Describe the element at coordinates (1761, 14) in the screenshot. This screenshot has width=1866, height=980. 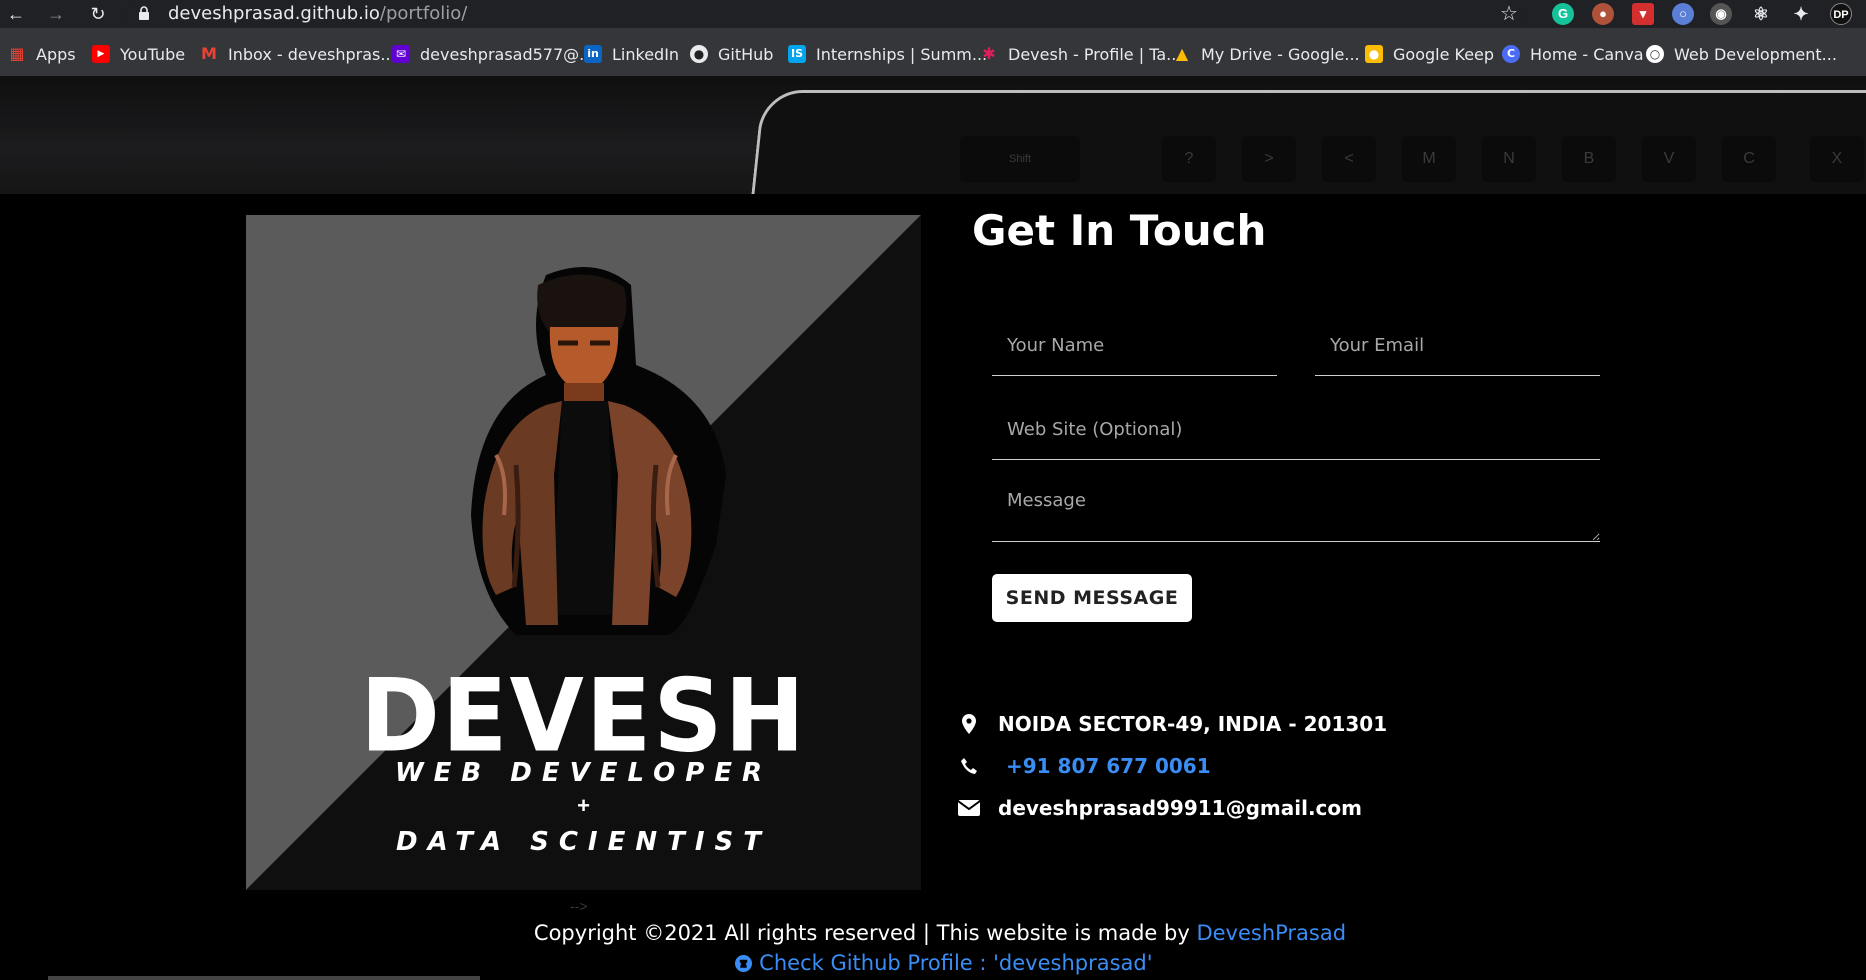
I see `react-devtools-icon: ⚛` at that location.